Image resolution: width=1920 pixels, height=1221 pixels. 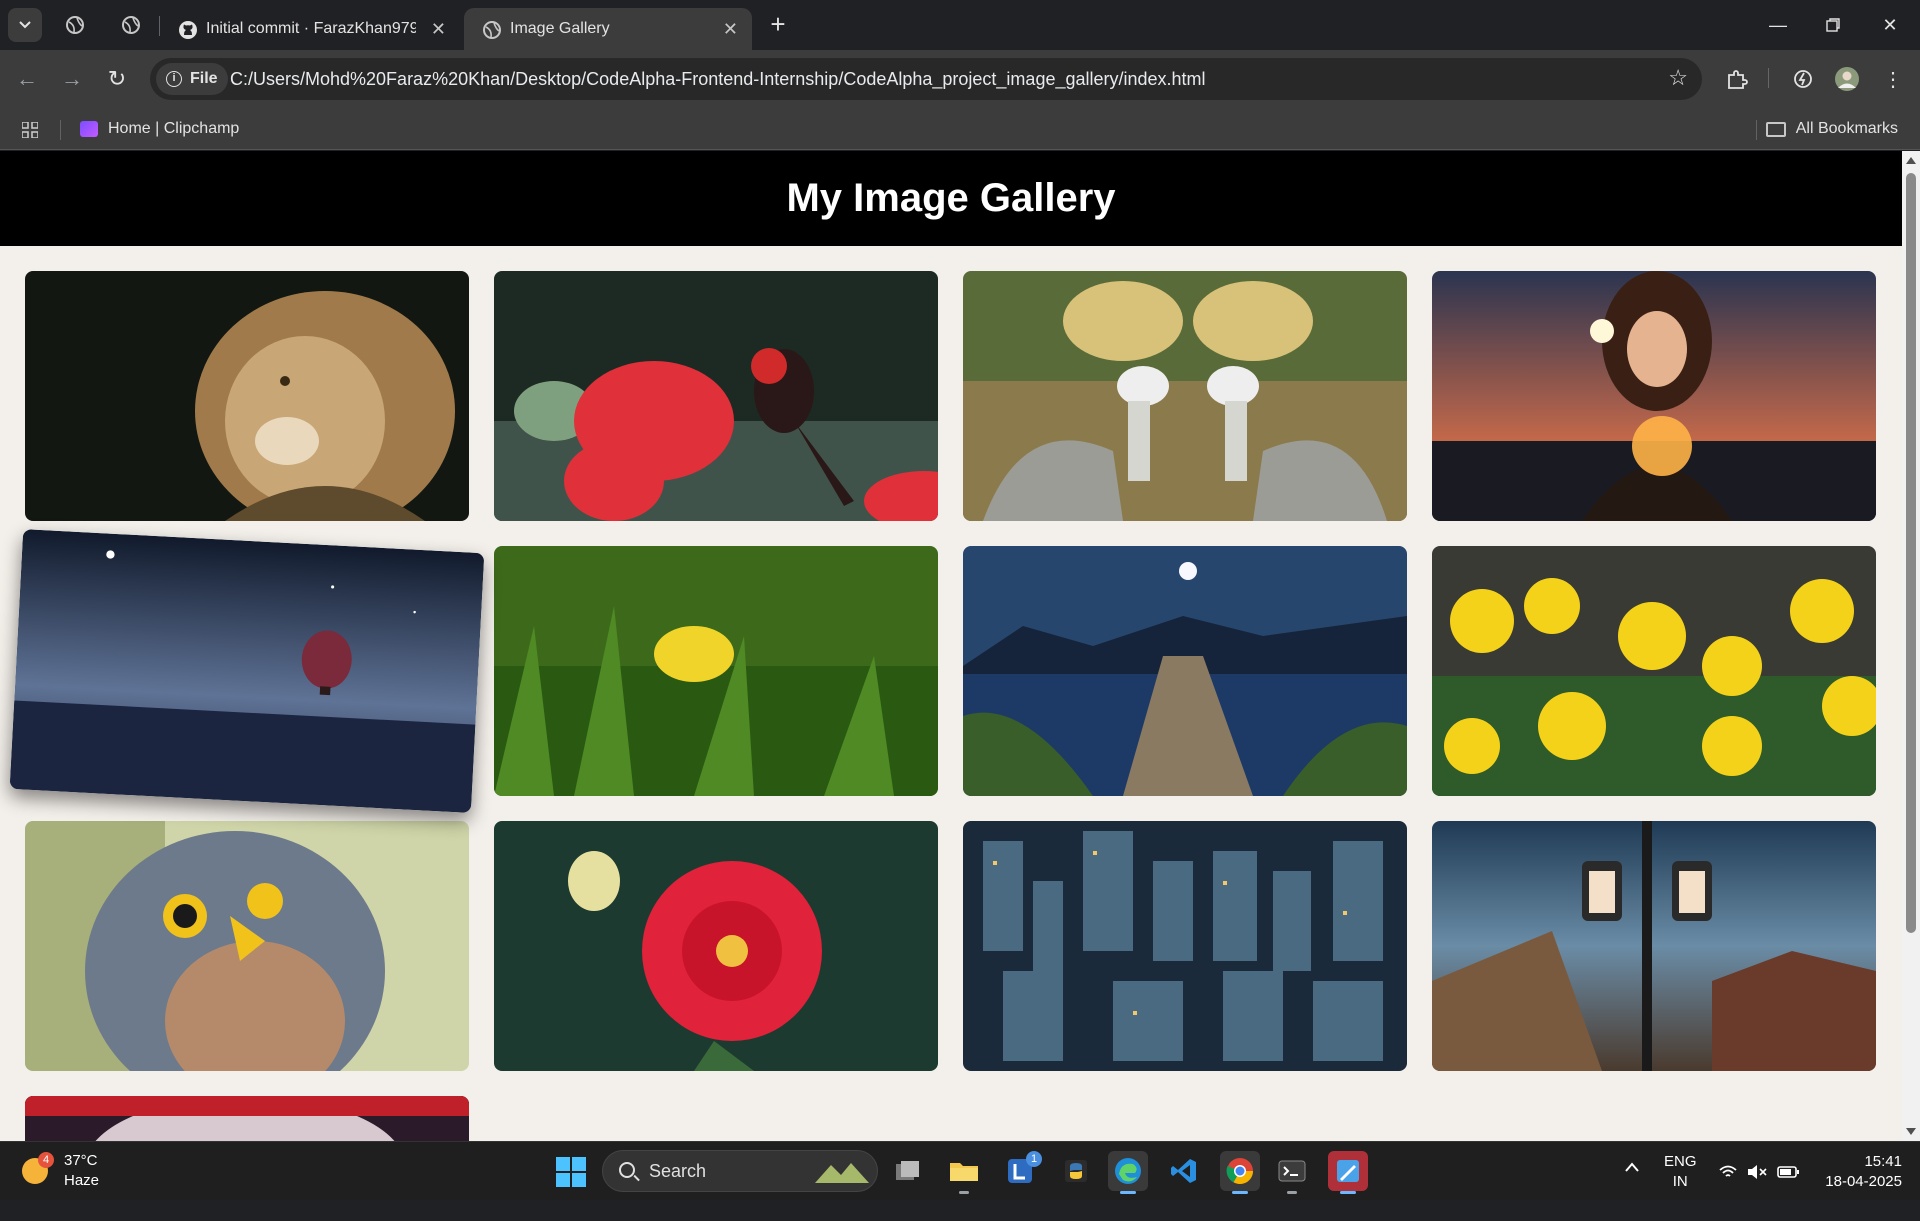 What do you see at coordinates (1632, 1167) in the screenshot?
I see `chevron-up-icon` at bounding box center [1632, 1167].